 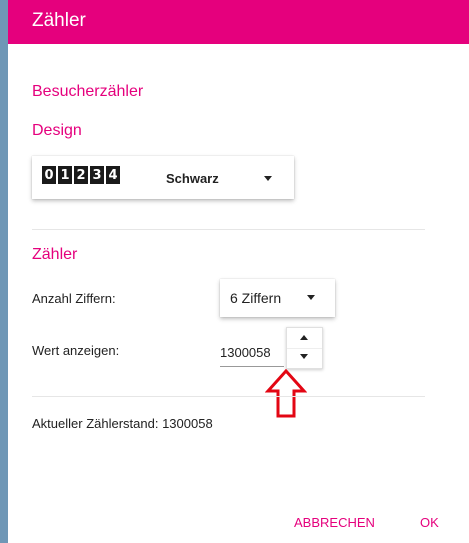 I want to click on dialog-title: Zähler, so click(x=59, y=20).